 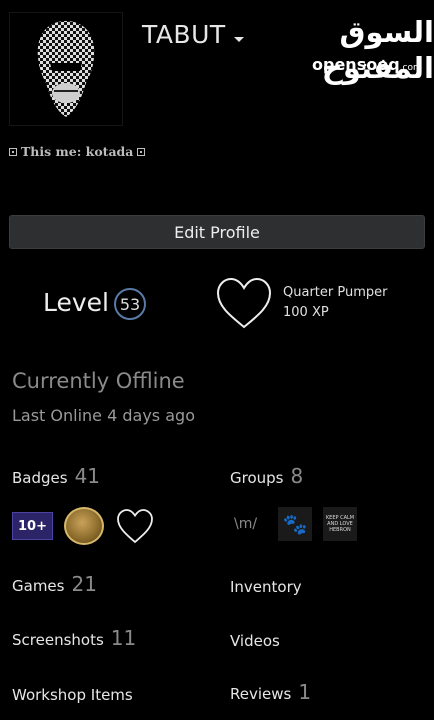 What do you see at coordinates (87, 476) in the screenshot?
I see `badges-count: 41` at bounding box center [87, 476].